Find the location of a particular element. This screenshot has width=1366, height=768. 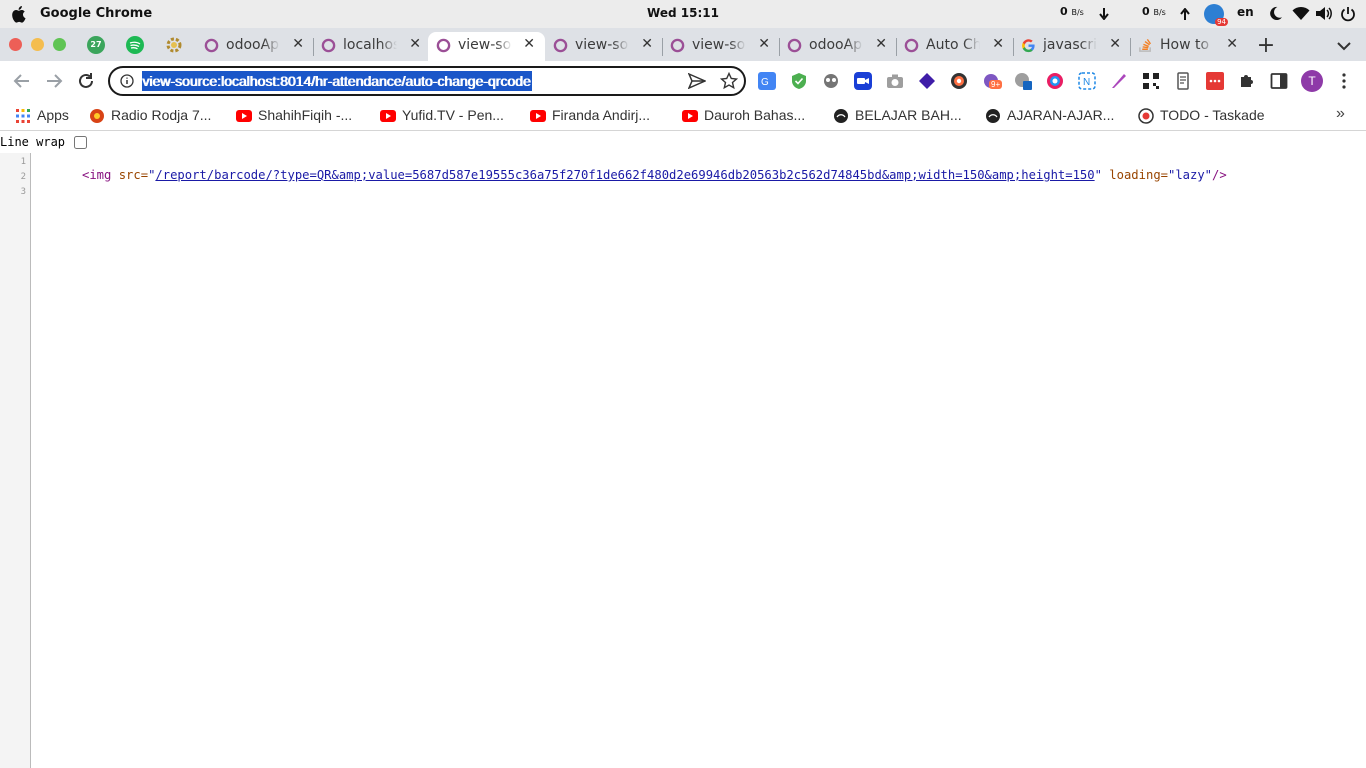

night-mode-icon is located at coordinates (1275, 13).